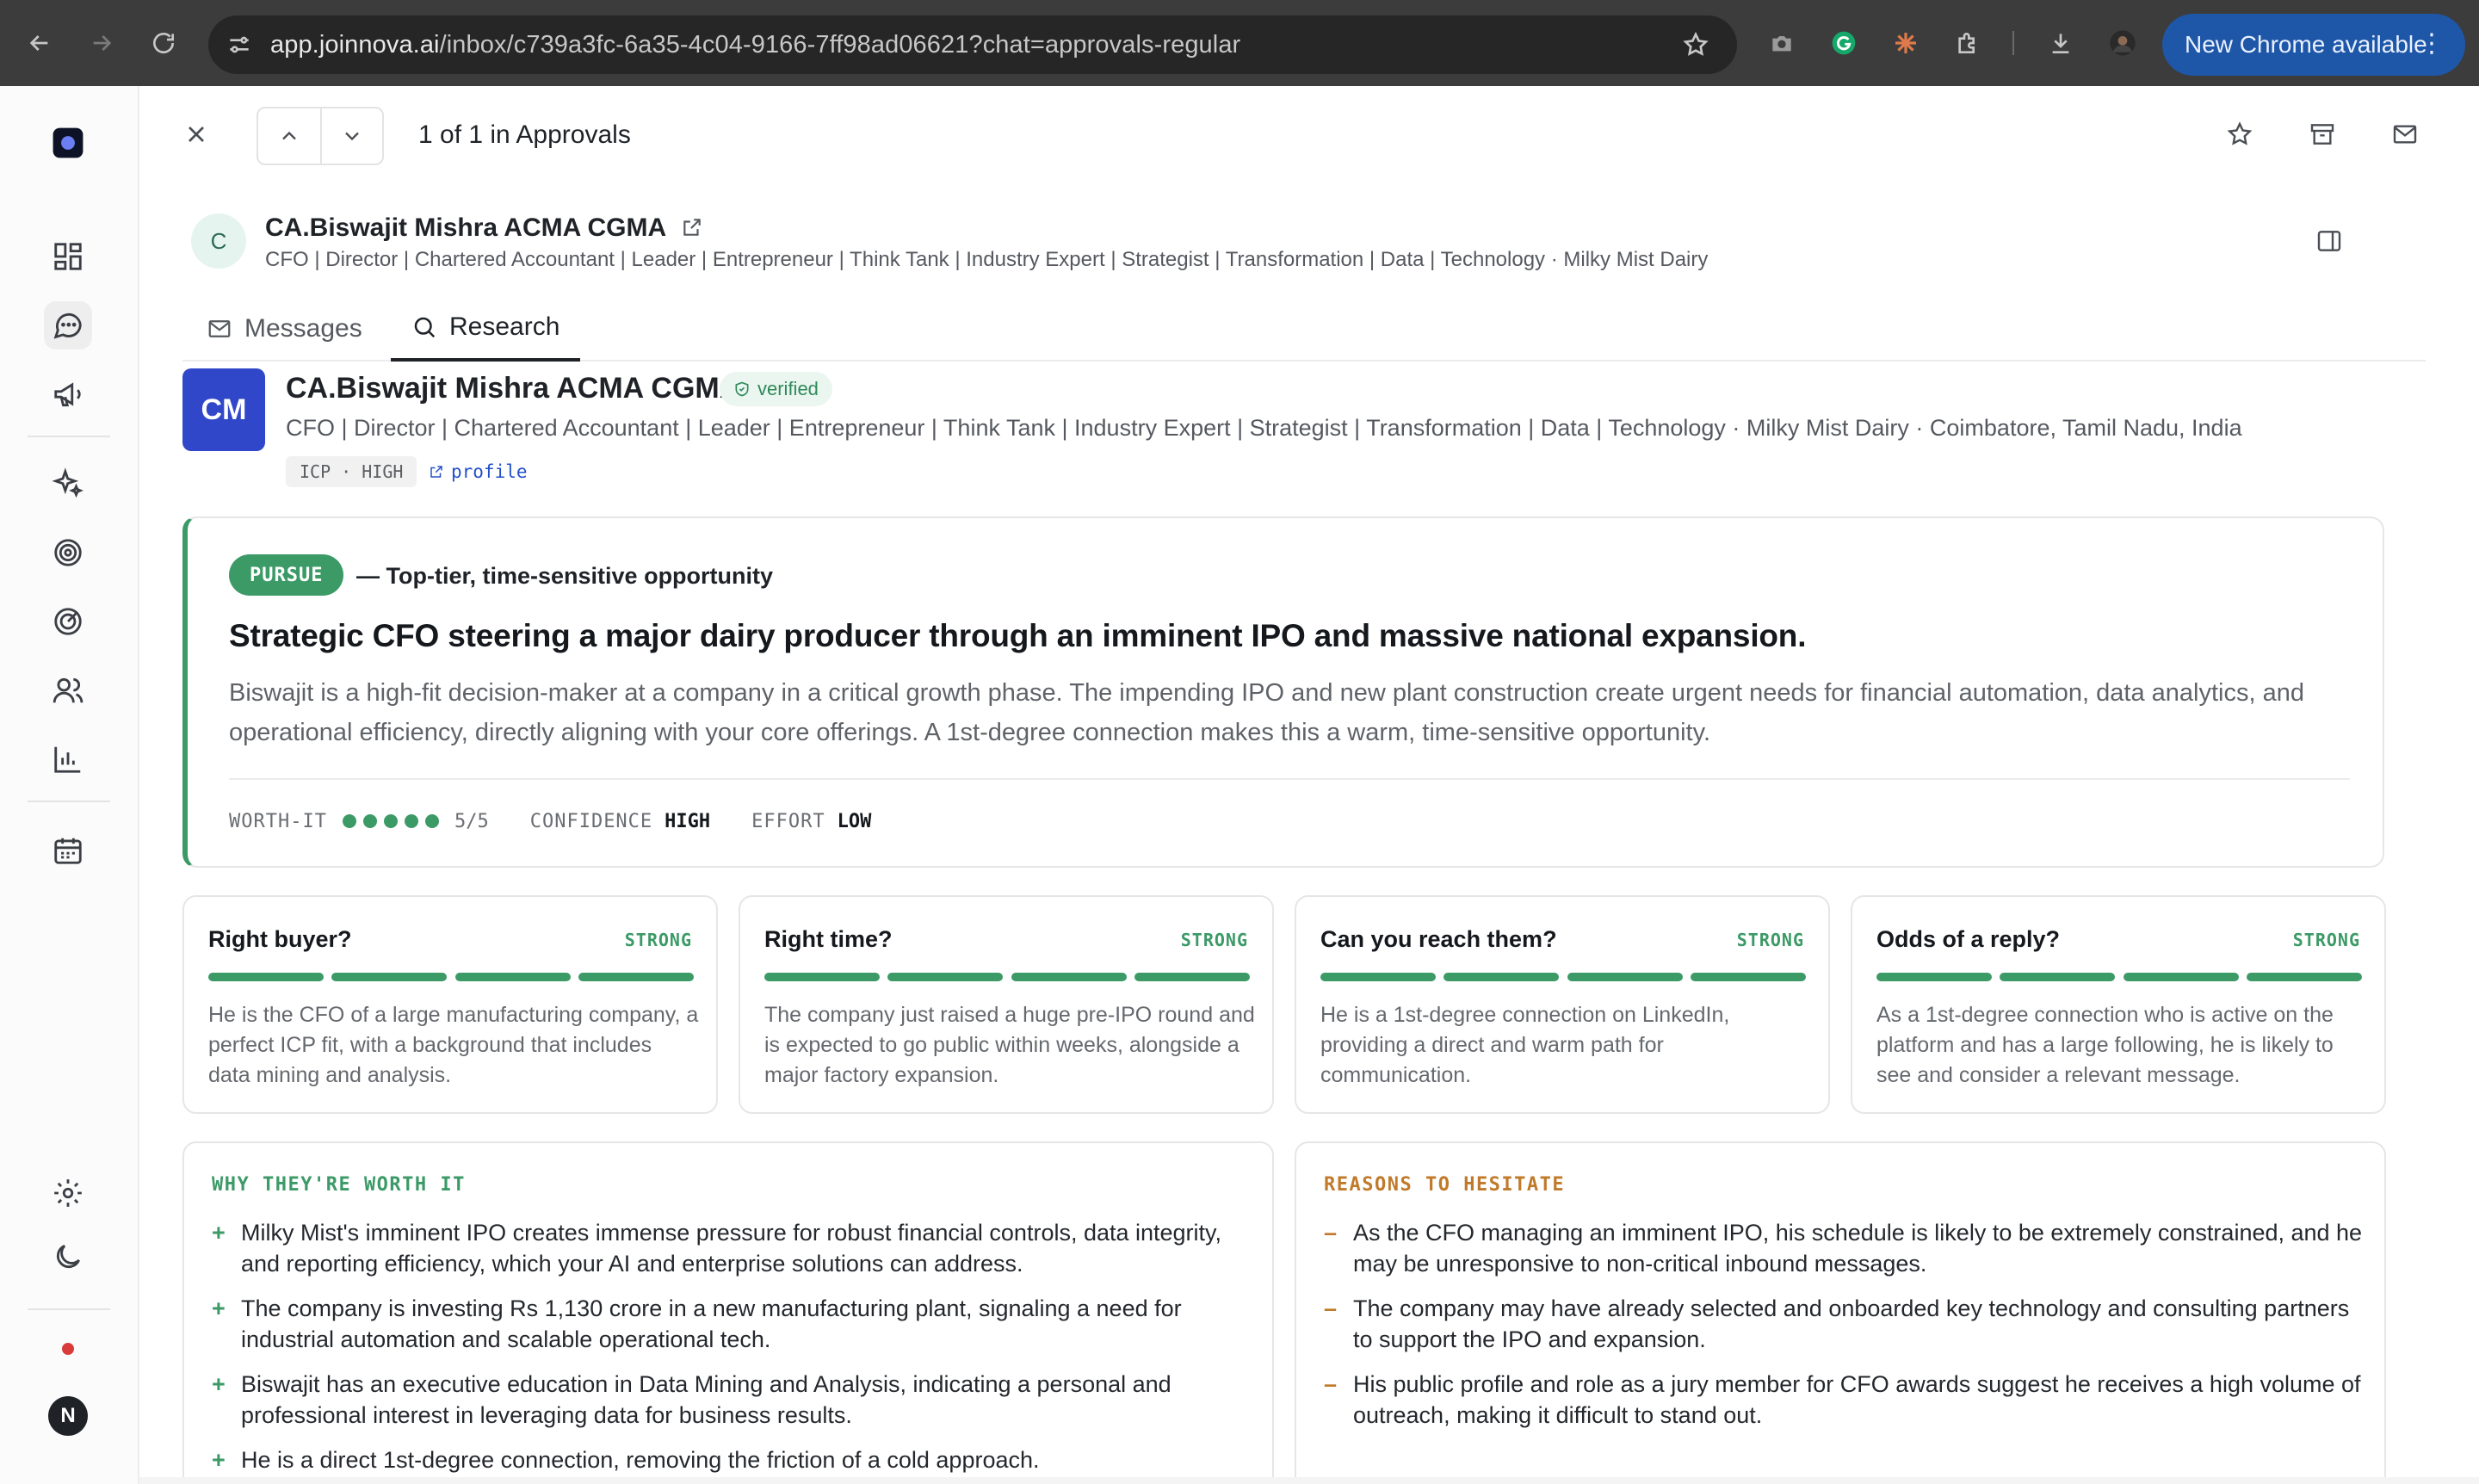  I want to click on next-record-button, so click(350, 136).